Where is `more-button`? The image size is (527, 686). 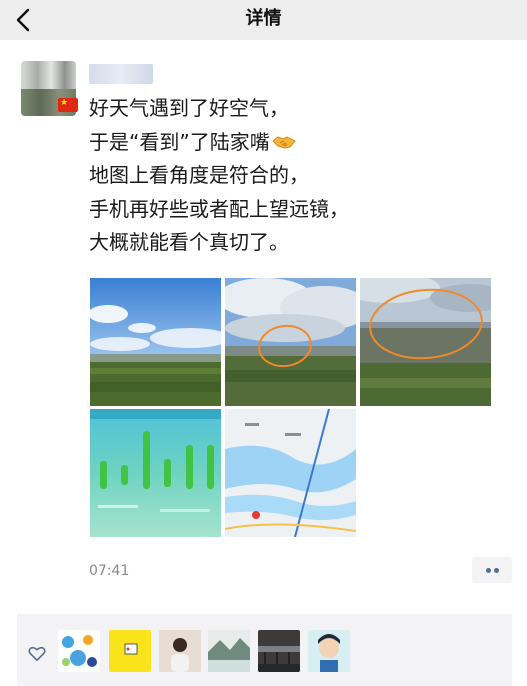
more-button is located at coordinates (492, 570).